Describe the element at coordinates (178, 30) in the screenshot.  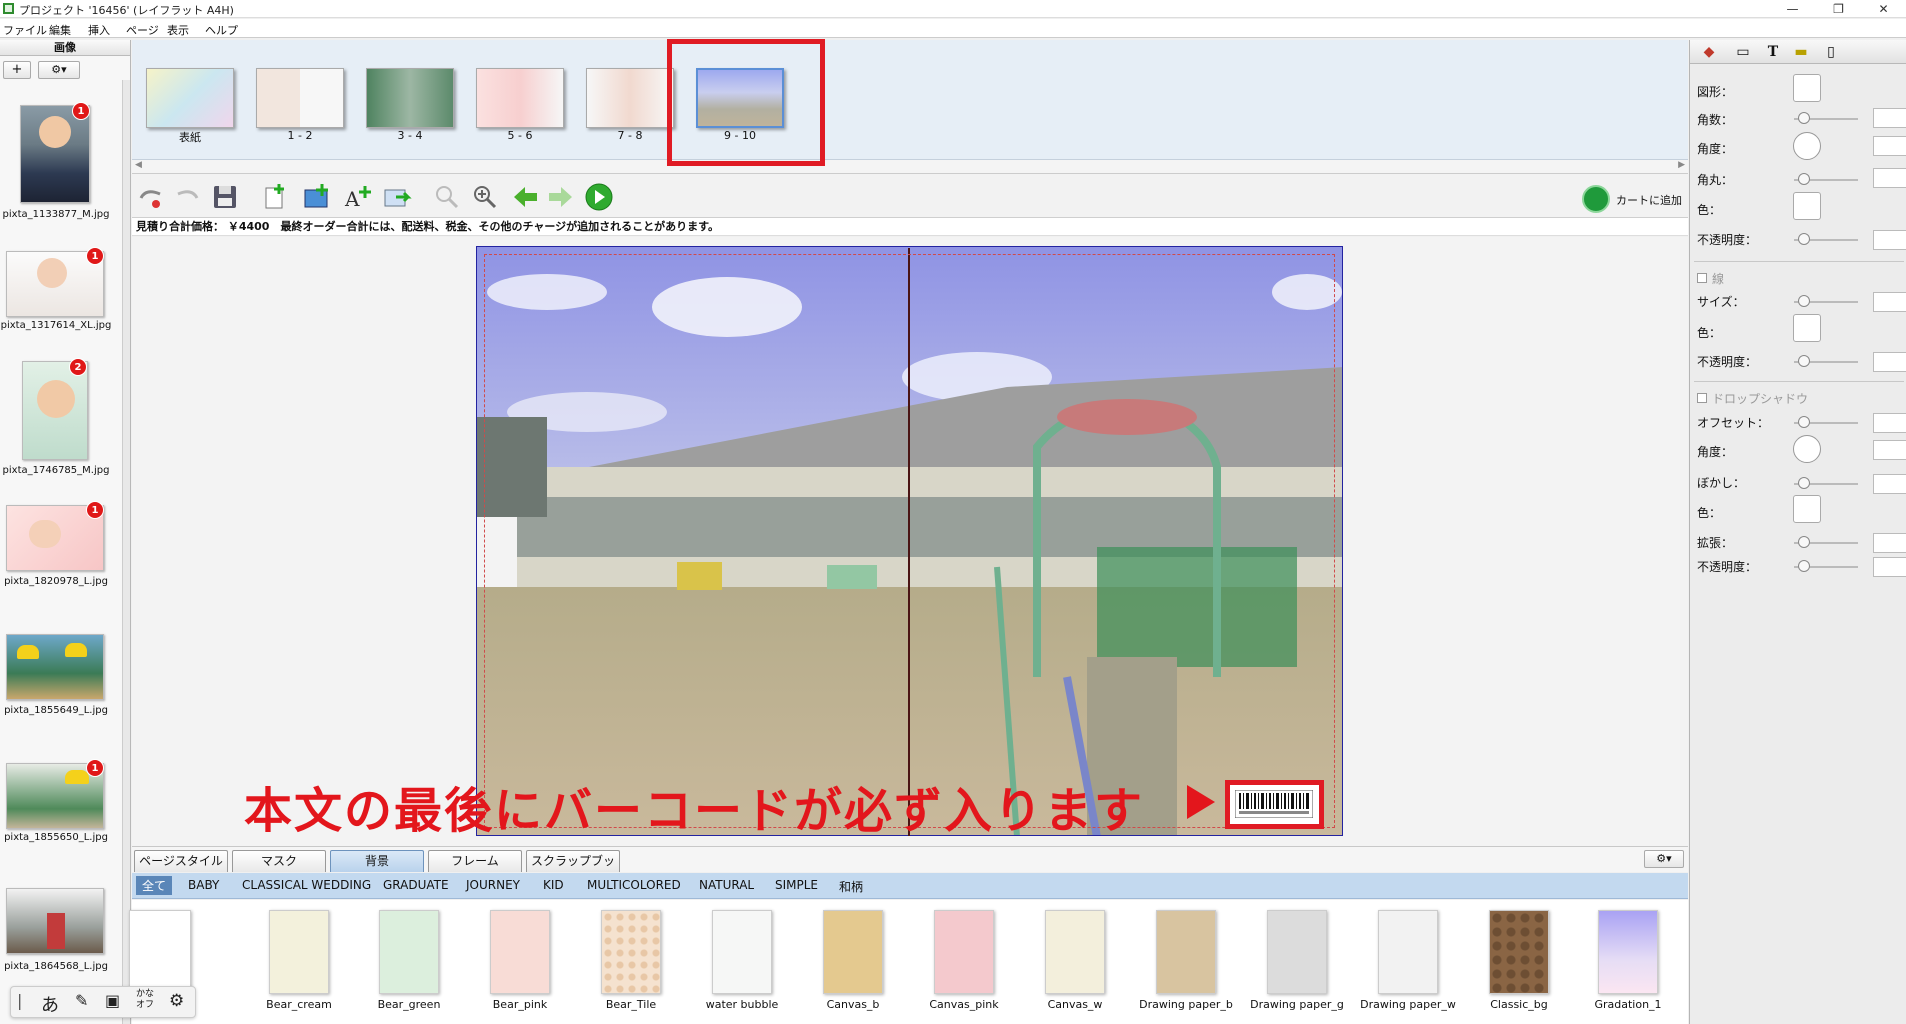
I see `menu-view: 表示` at that location.